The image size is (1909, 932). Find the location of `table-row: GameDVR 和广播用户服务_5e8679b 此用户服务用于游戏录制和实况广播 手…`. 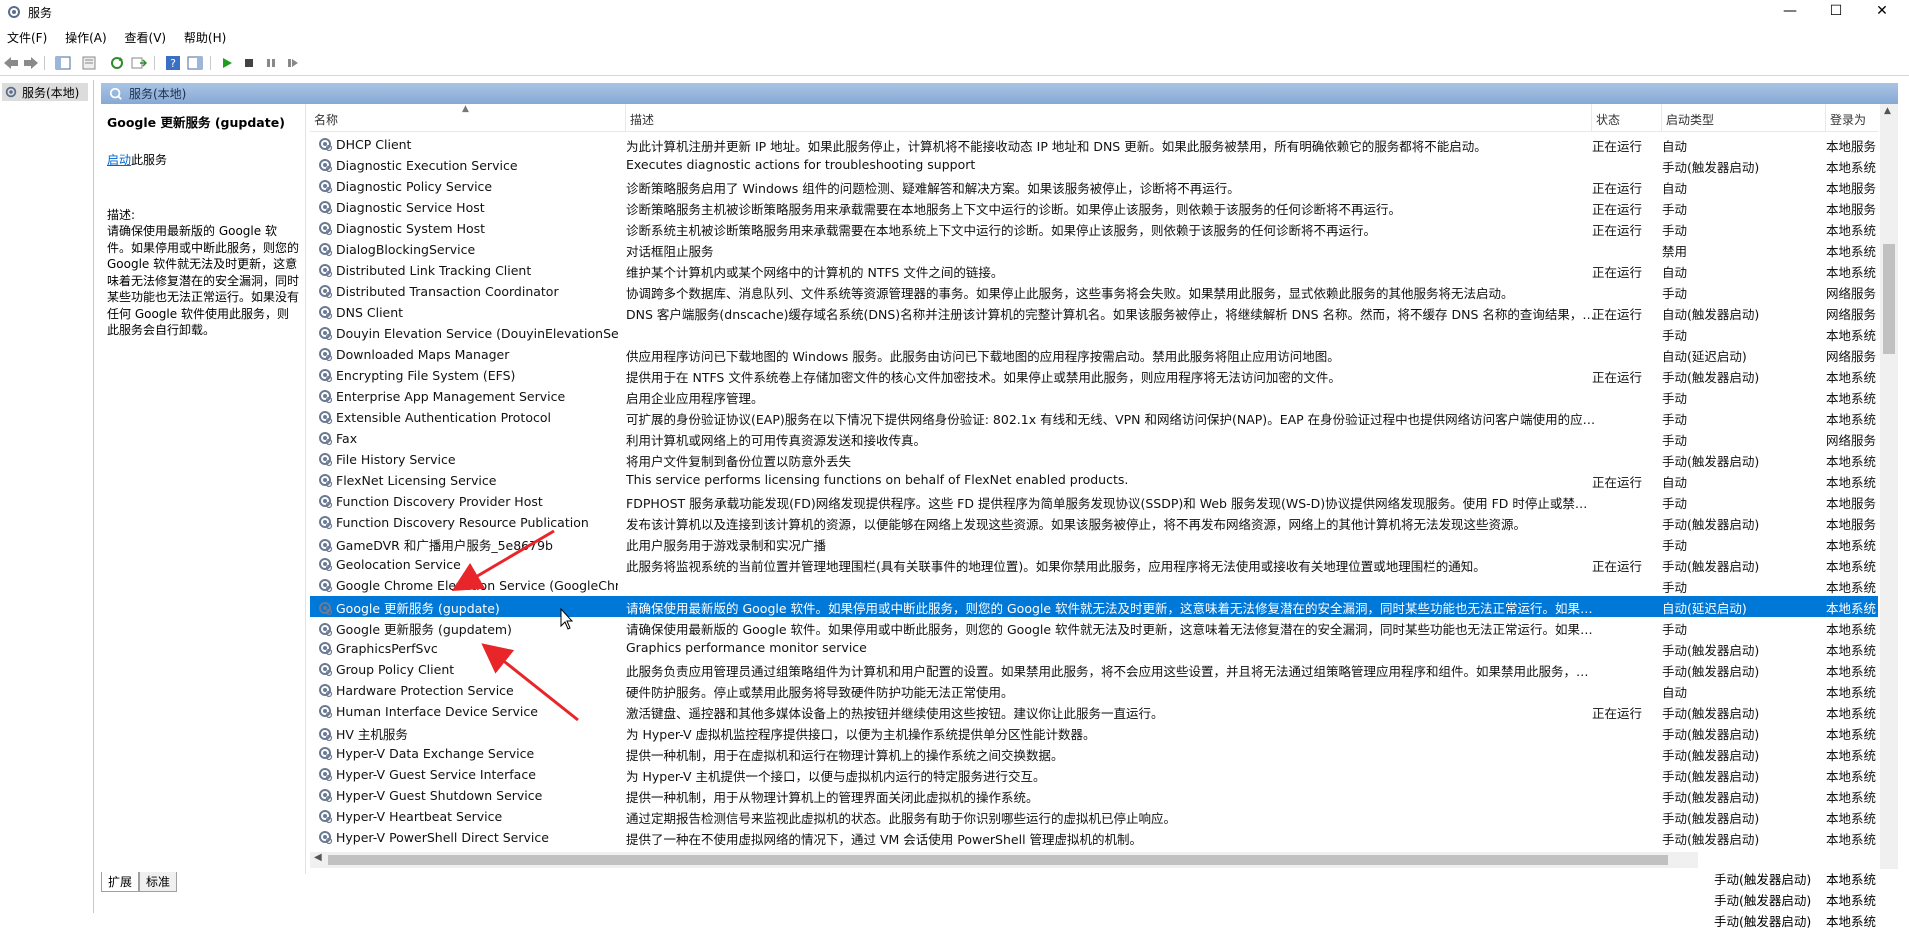

table-row: GameDVR 和广播用户服务_5e8679b 此用户服务用于游戏录制和实况广播 手… is located at coordinates (1094, 543).